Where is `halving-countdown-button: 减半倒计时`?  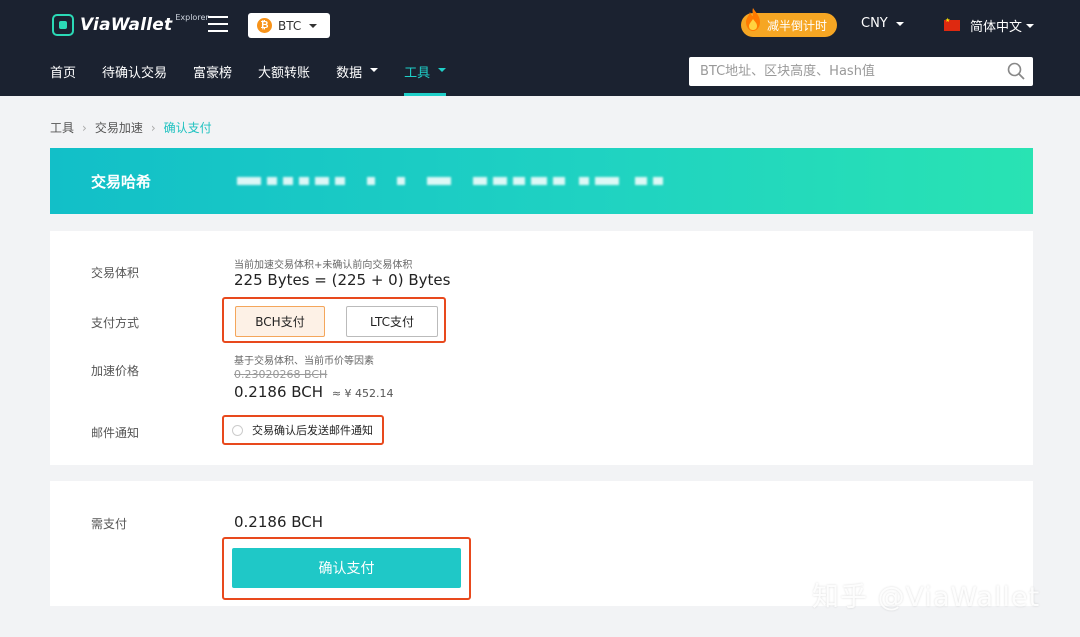 halving-countdown-button: 减半倒计时 is located at coordinates (789, 22).